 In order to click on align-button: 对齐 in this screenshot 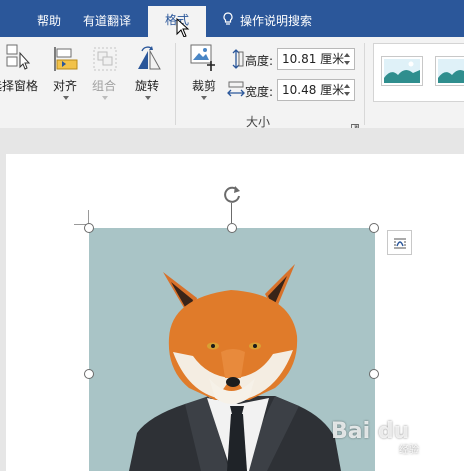, I will do `click(66, 72)`.